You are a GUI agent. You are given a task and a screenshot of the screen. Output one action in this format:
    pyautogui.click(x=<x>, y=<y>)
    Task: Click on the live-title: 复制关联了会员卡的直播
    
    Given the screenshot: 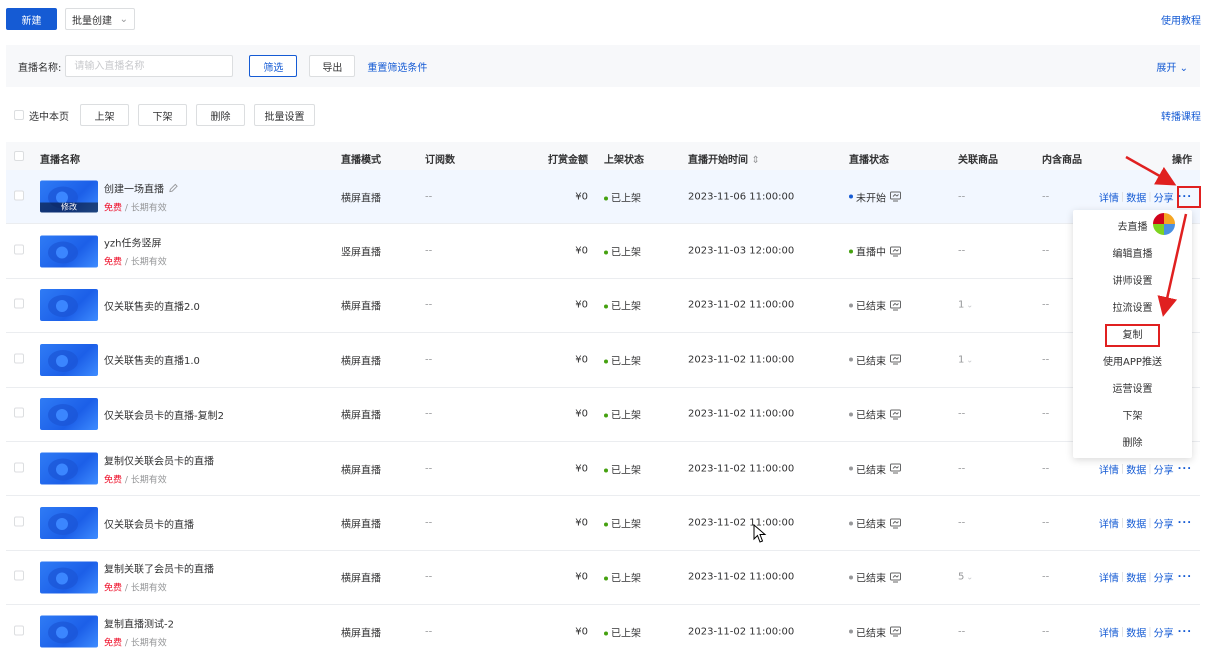 What is the action you would take?
    pyautogui.click(x=159, y=568)
    